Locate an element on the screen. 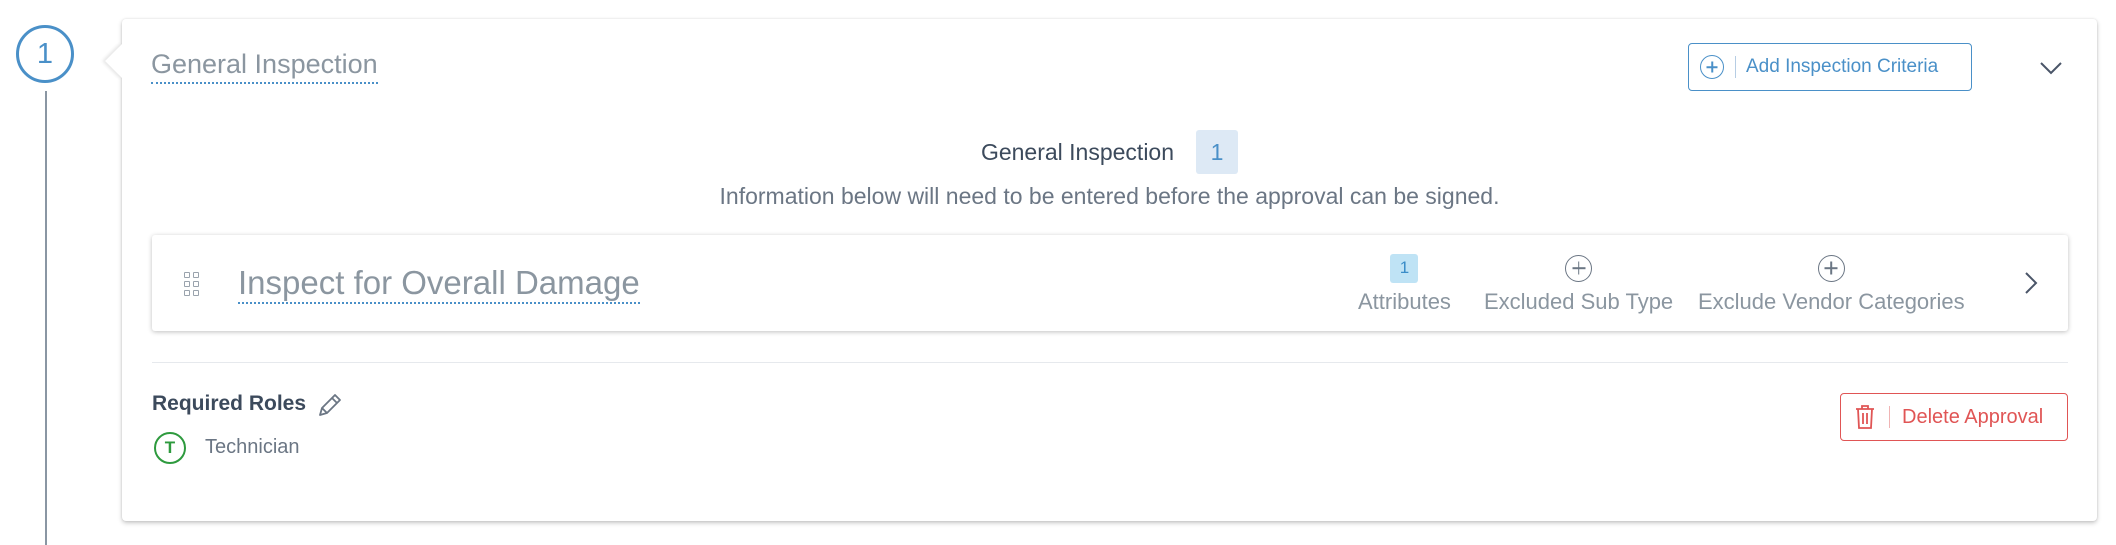  delete-approval-label: Delete Approval is located at coordinates (1973, 416).